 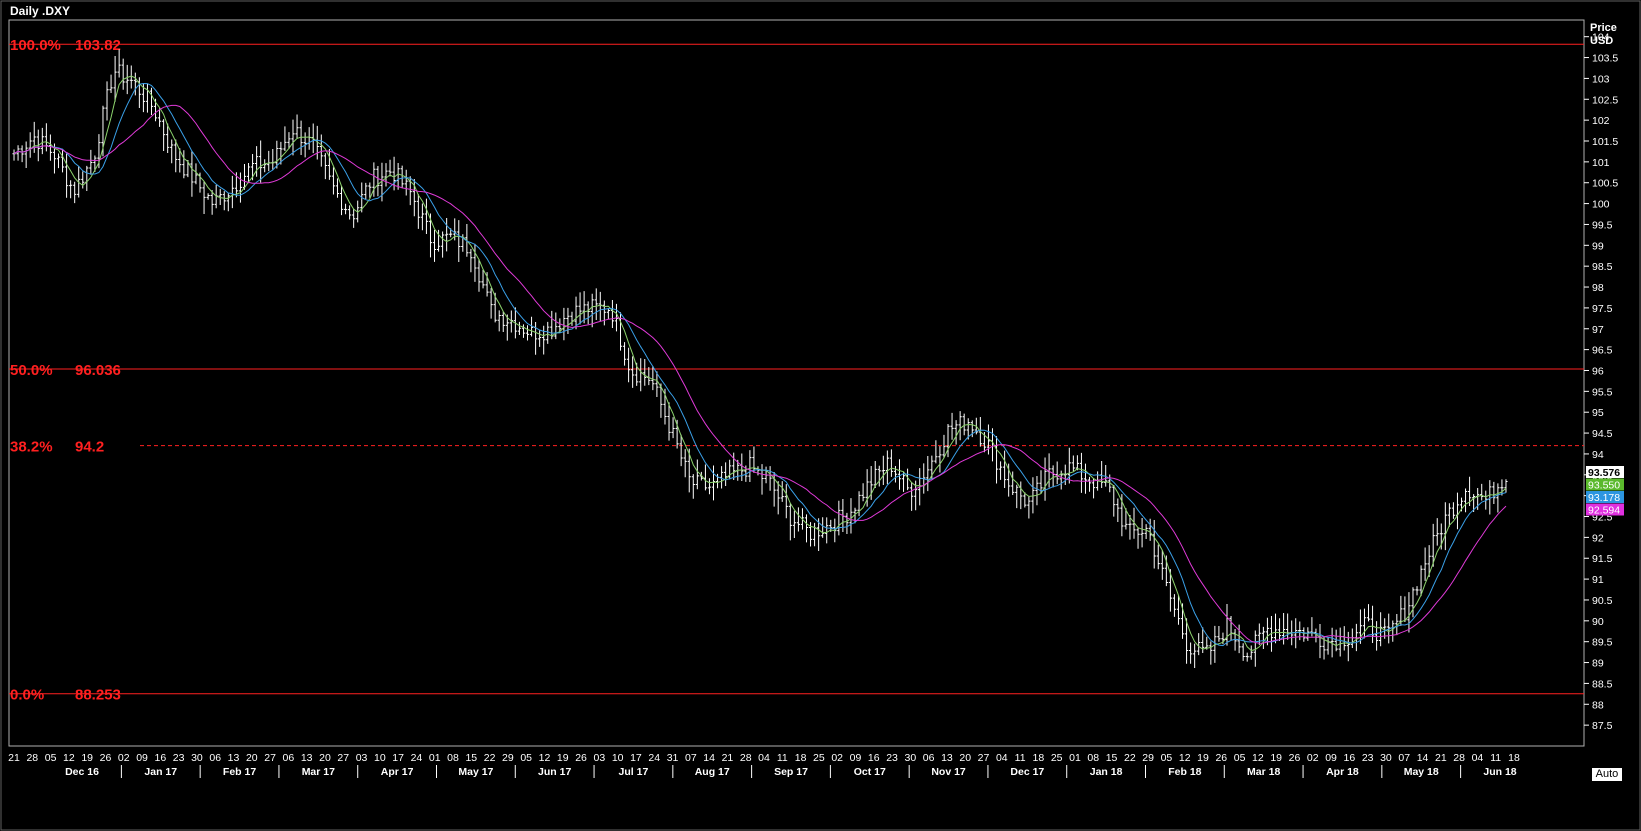 What do you see at coordinates (318, 772) in the screenshot?
I see `x-month-label: Mar 17` at bounding box center [318, 772].